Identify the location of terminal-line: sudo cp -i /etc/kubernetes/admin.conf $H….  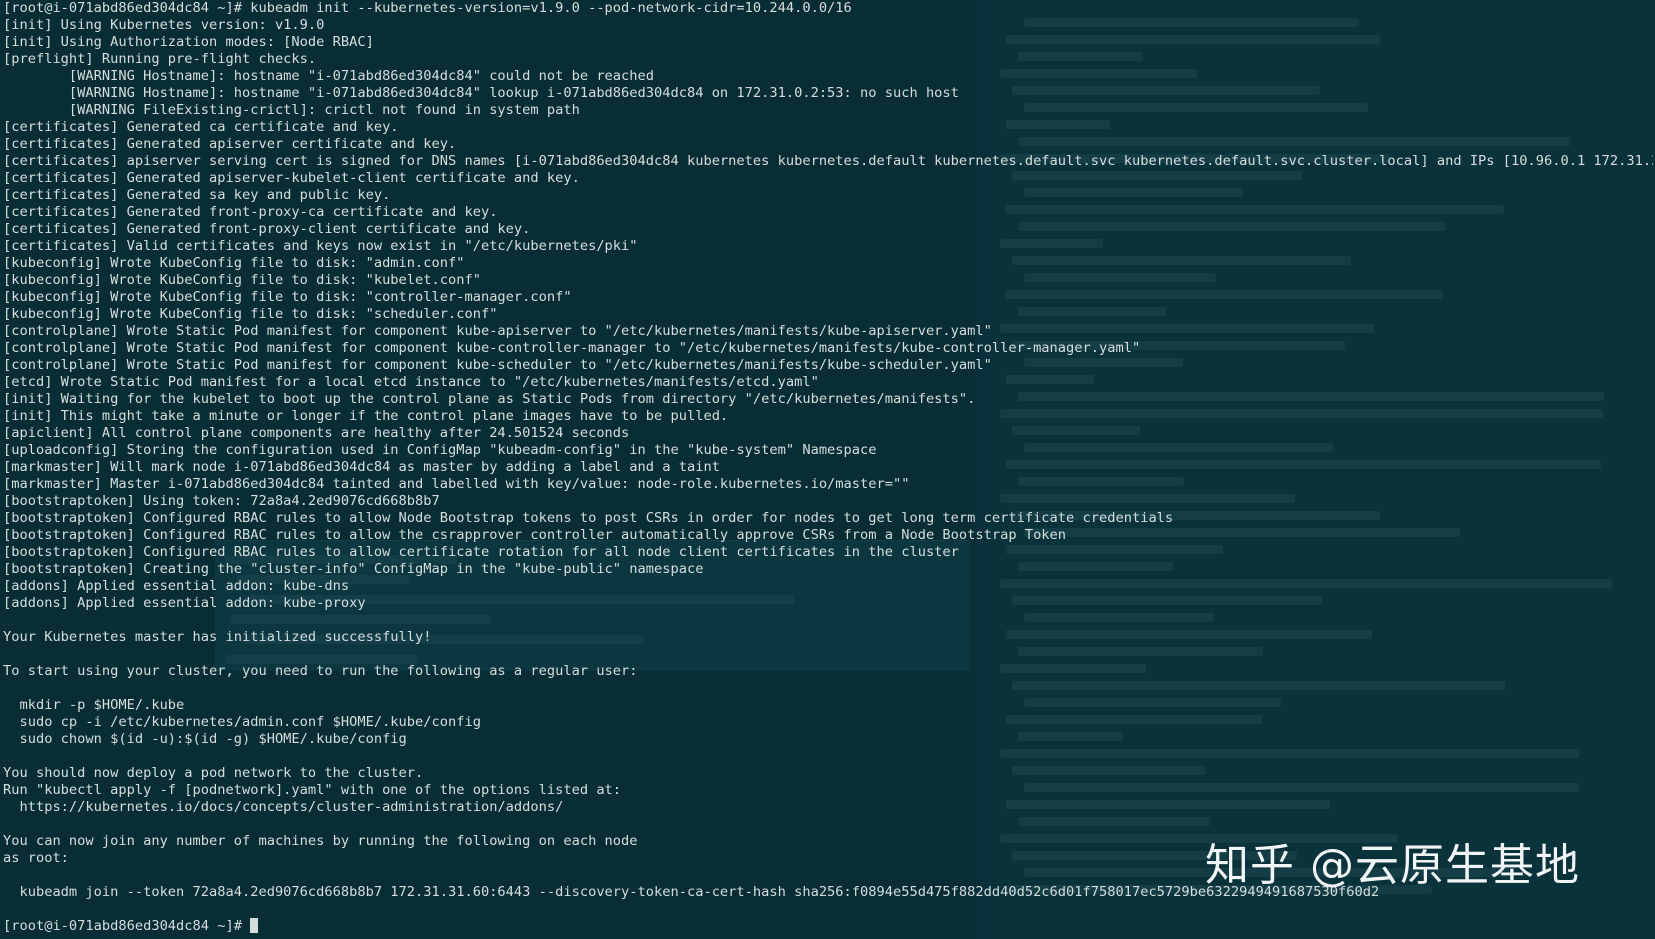
(242, 722).